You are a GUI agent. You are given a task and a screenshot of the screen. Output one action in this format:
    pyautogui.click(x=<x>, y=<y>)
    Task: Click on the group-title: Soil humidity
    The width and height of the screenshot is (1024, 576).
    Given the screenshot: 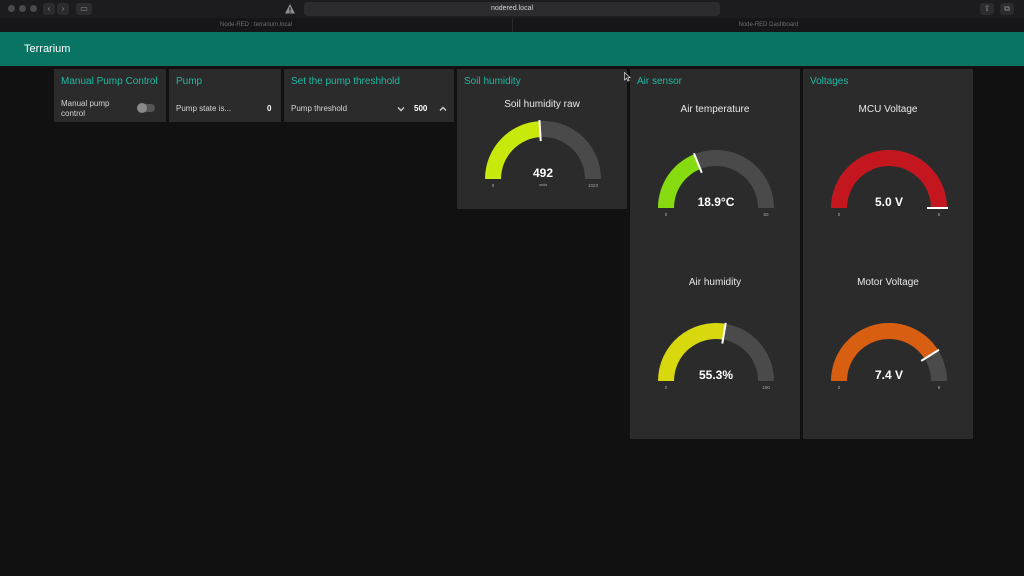 What is the action you would take?
    pyautogui.click(x=492, y=81)
    